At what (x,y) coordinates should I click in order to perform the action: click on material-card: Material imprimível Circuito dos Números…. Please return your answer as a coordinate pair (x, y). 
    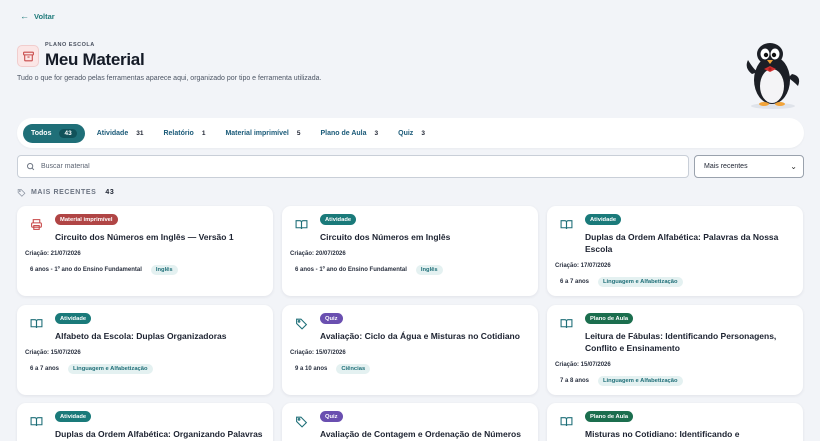
    Looking at the image, I should click on (145, 251).